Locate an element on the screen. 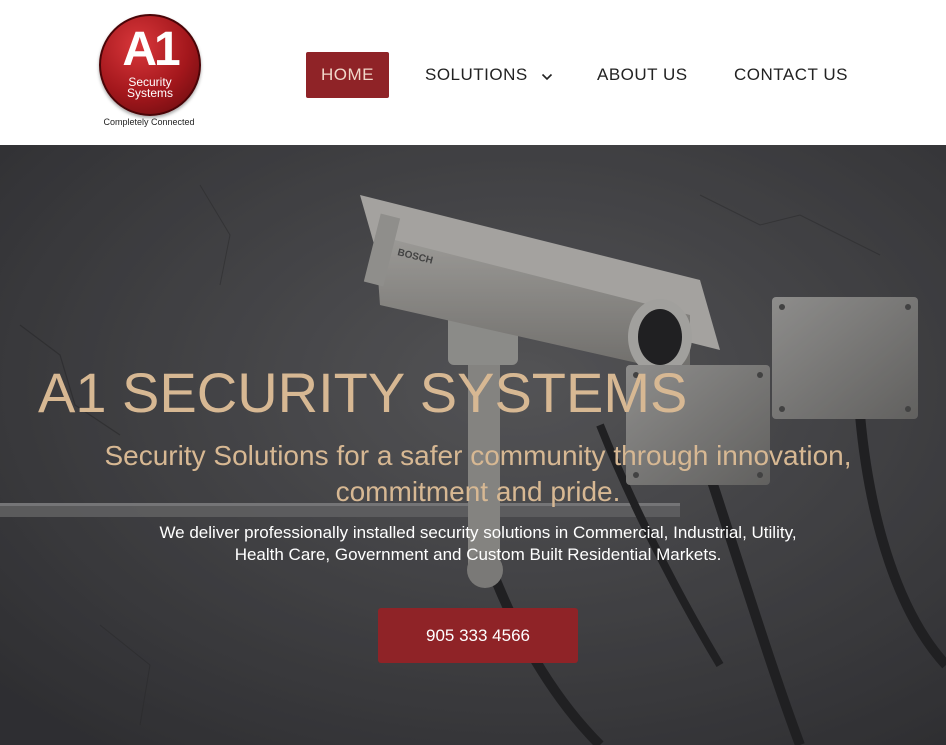  chevron-down-icon is located at coordinates (547, 76).